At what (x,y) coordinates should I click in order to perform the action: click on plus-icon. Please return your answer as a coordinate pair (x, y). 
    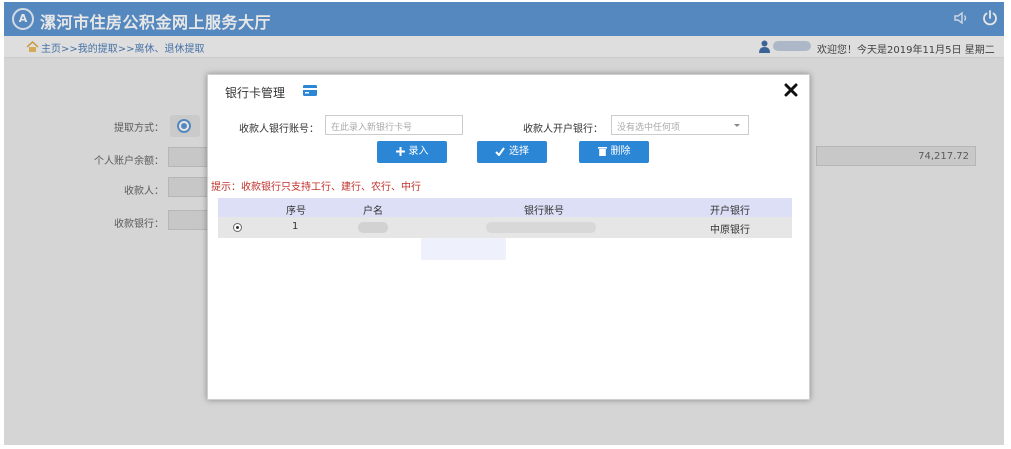
    Looking at the image, I should click on (400, 151).